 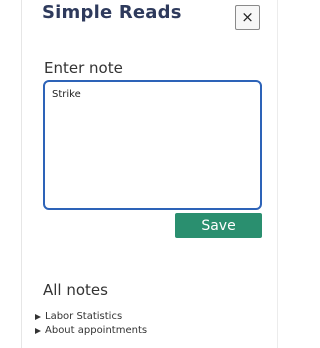 I want to click on note-item-label: Labor Statistics, so click(x=84, y=316).